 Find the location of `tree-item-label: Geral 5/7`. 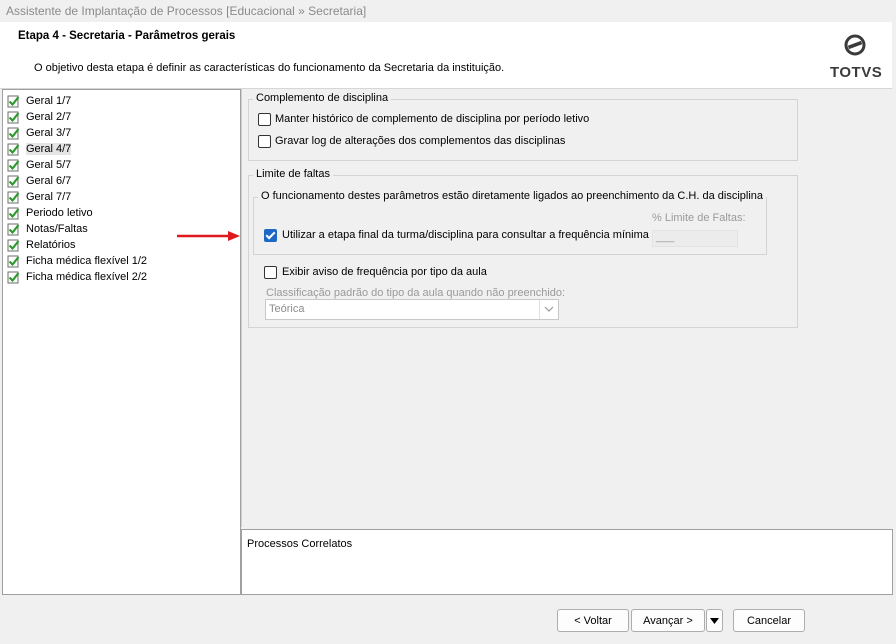

tree-item-label: Geral 5/7 is located at coordinates (49, 165).